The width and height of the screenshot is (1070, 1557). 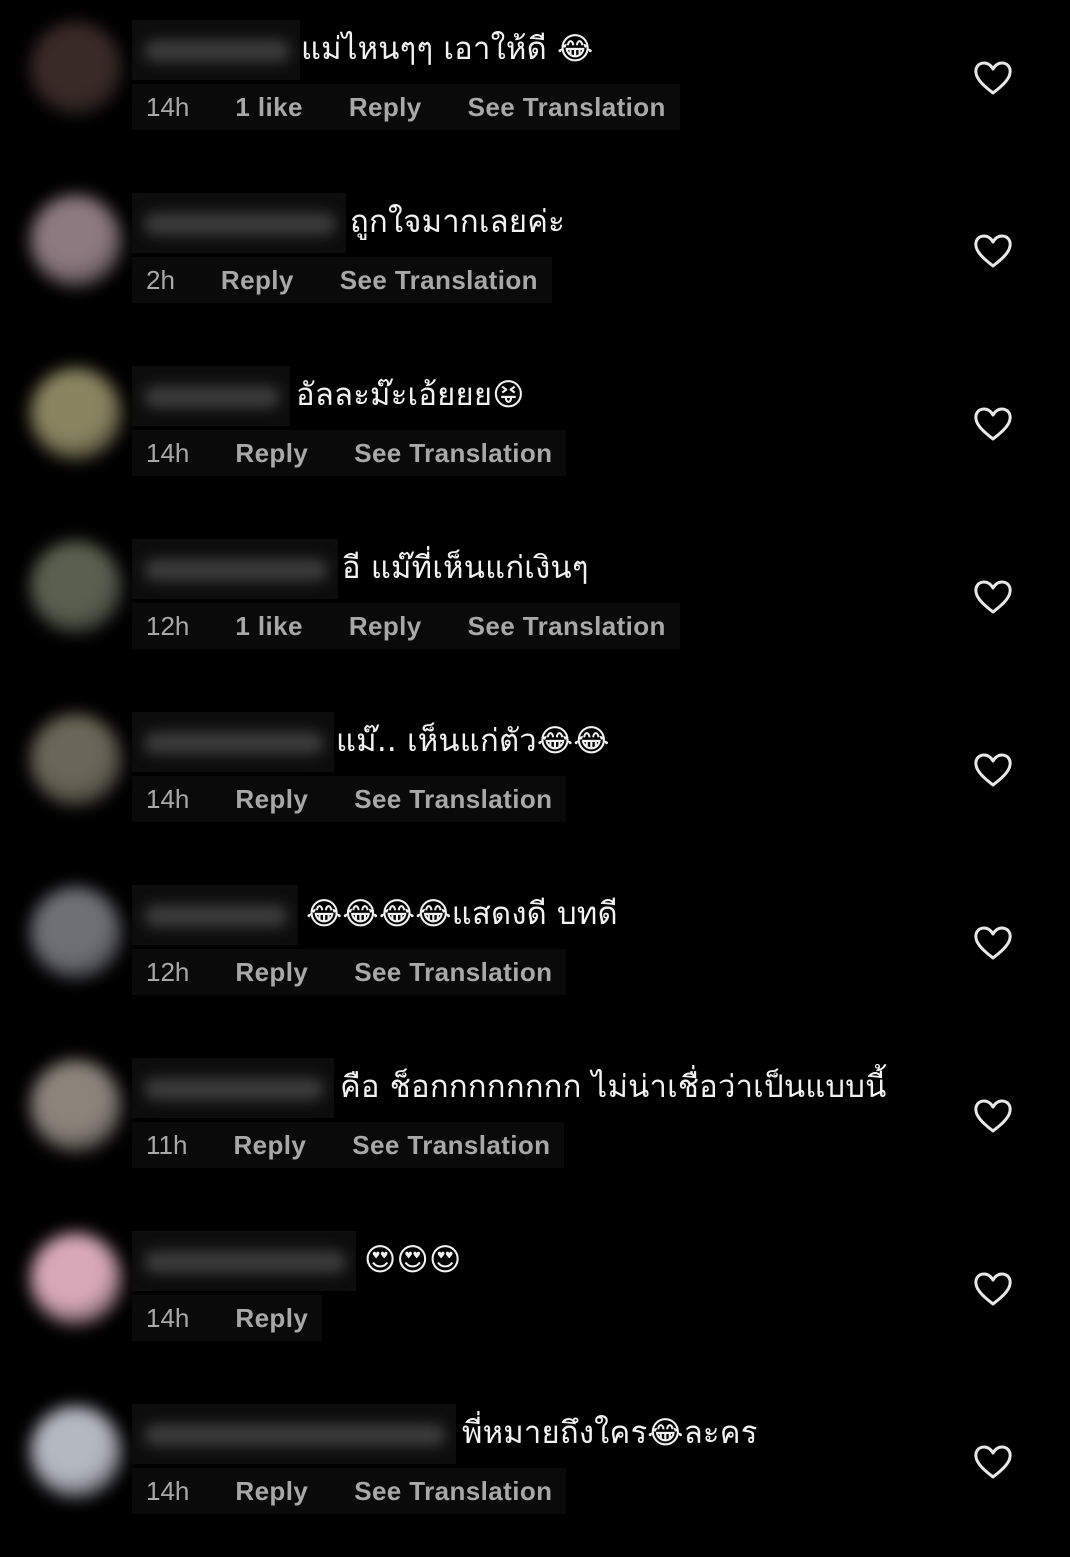 What do you see at coordinates (348, 1145) in the screenshot?
I see `comment-meta: 11h Reply See Translation` at bounding box center [348, 1145].